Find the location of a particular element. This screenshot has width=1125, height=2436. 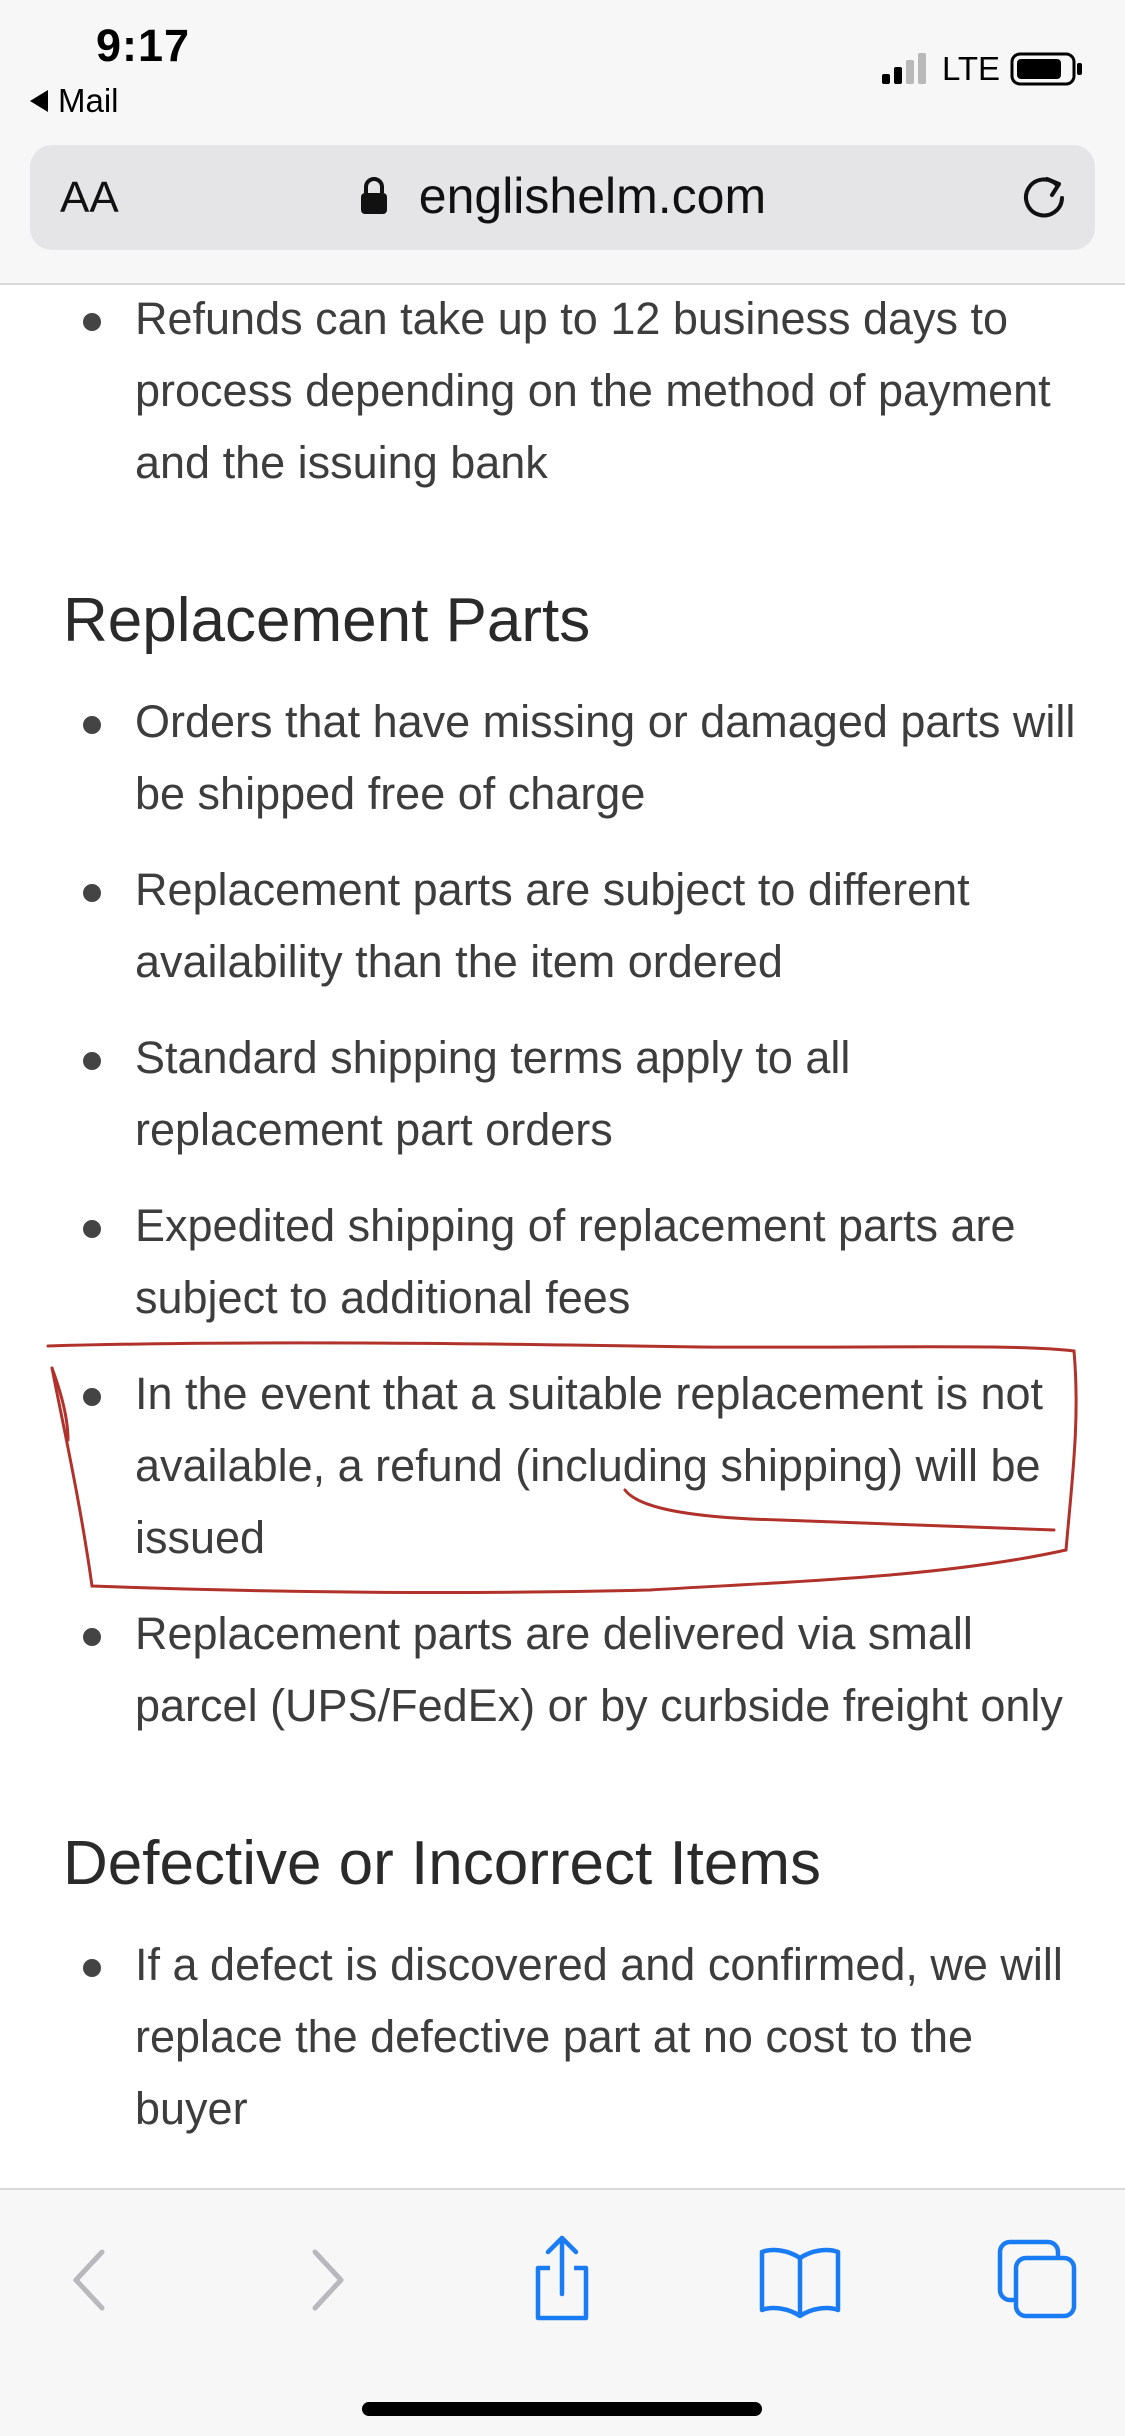

section-heading-replacement-parts: Replacement Parts is located at coordinates (327, 620).